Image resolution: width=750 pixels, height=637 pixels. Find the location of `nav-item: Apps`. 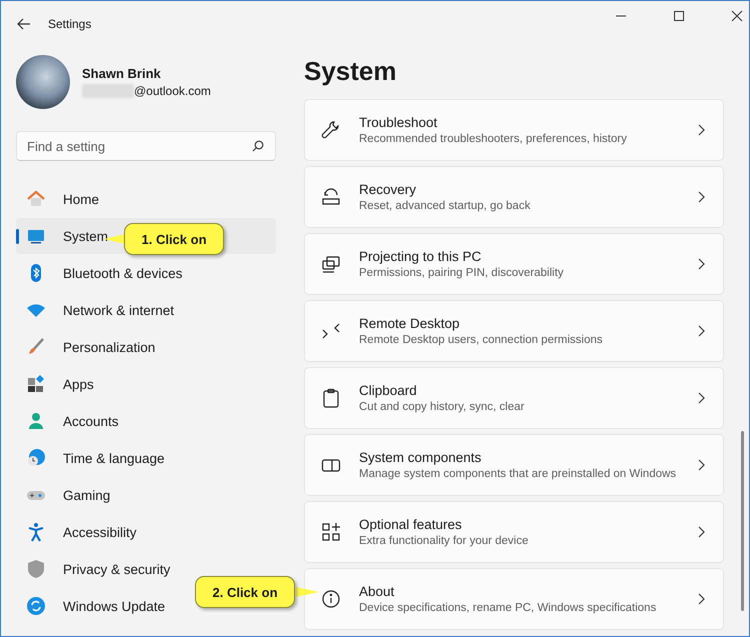

nav-item: Apps is located at coordinates (146, 384).